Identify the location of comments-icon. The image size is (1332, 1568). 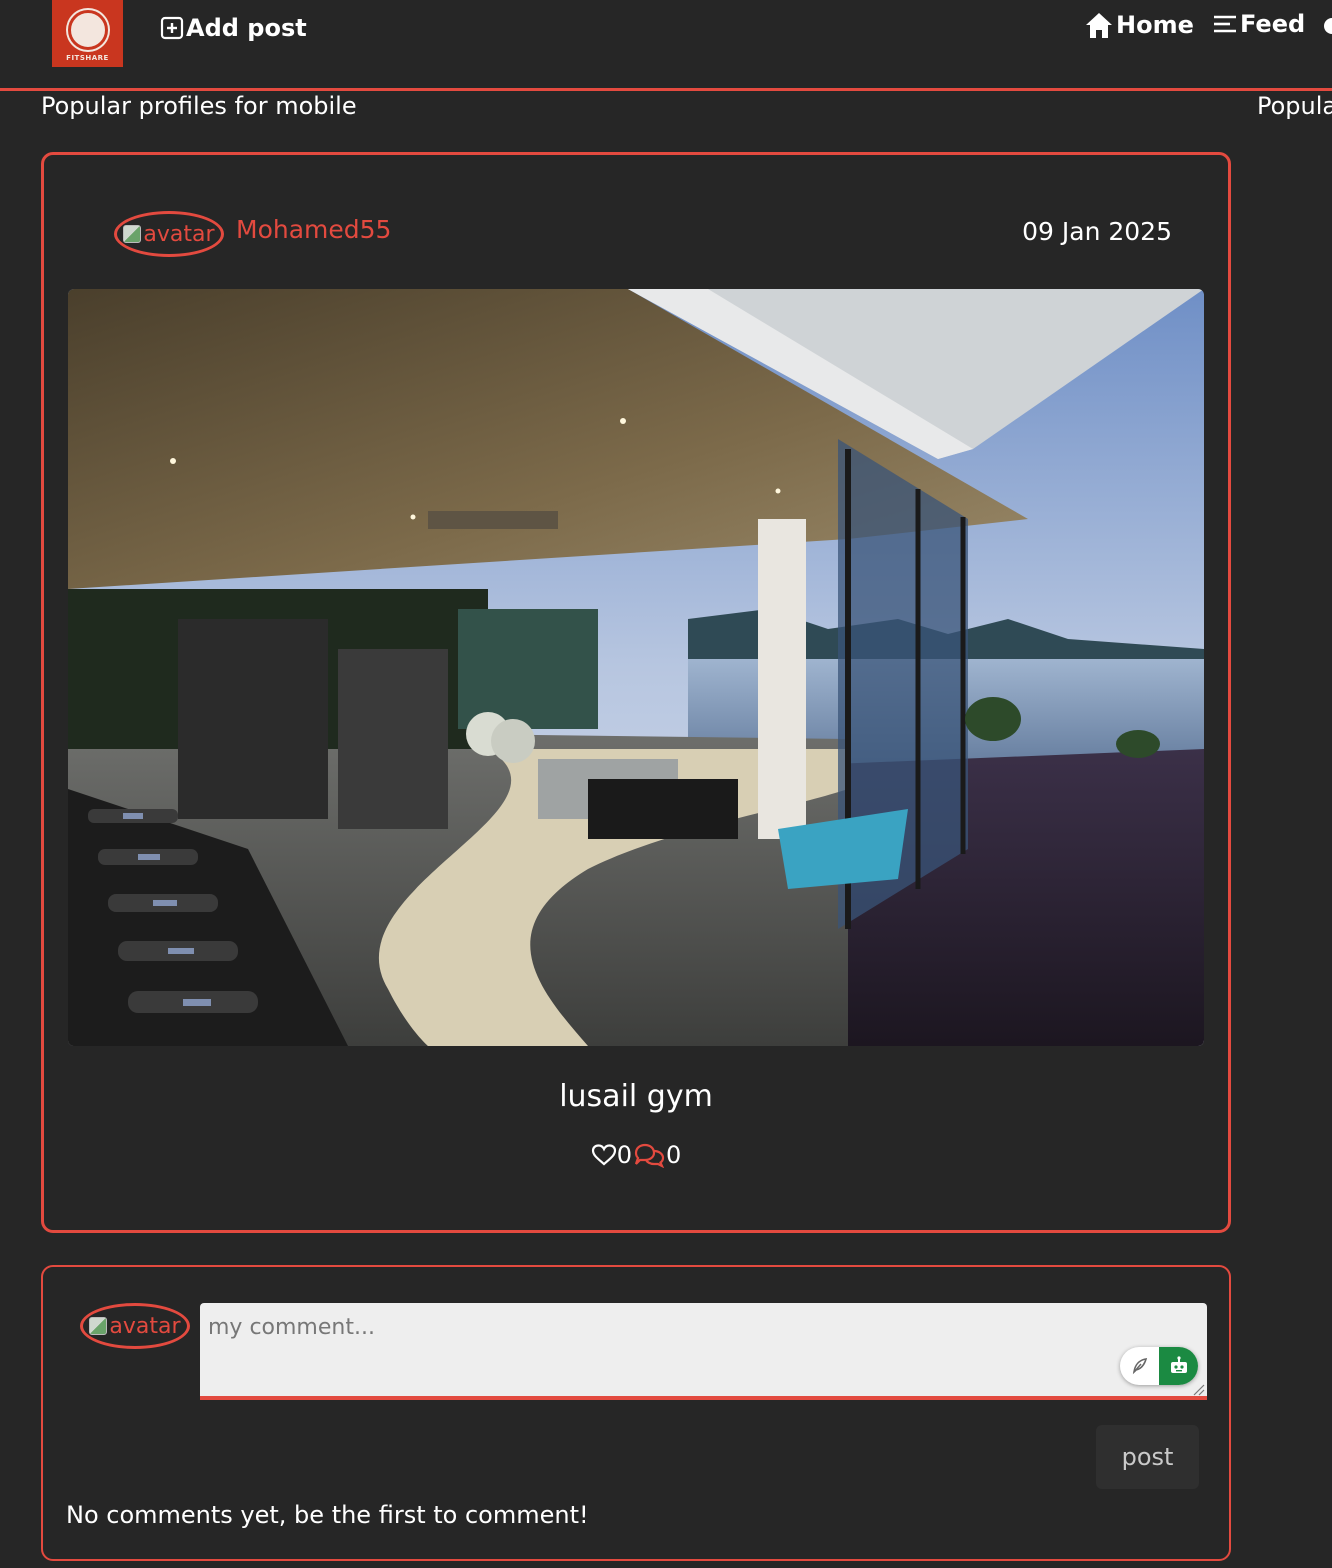
(649, 1155).